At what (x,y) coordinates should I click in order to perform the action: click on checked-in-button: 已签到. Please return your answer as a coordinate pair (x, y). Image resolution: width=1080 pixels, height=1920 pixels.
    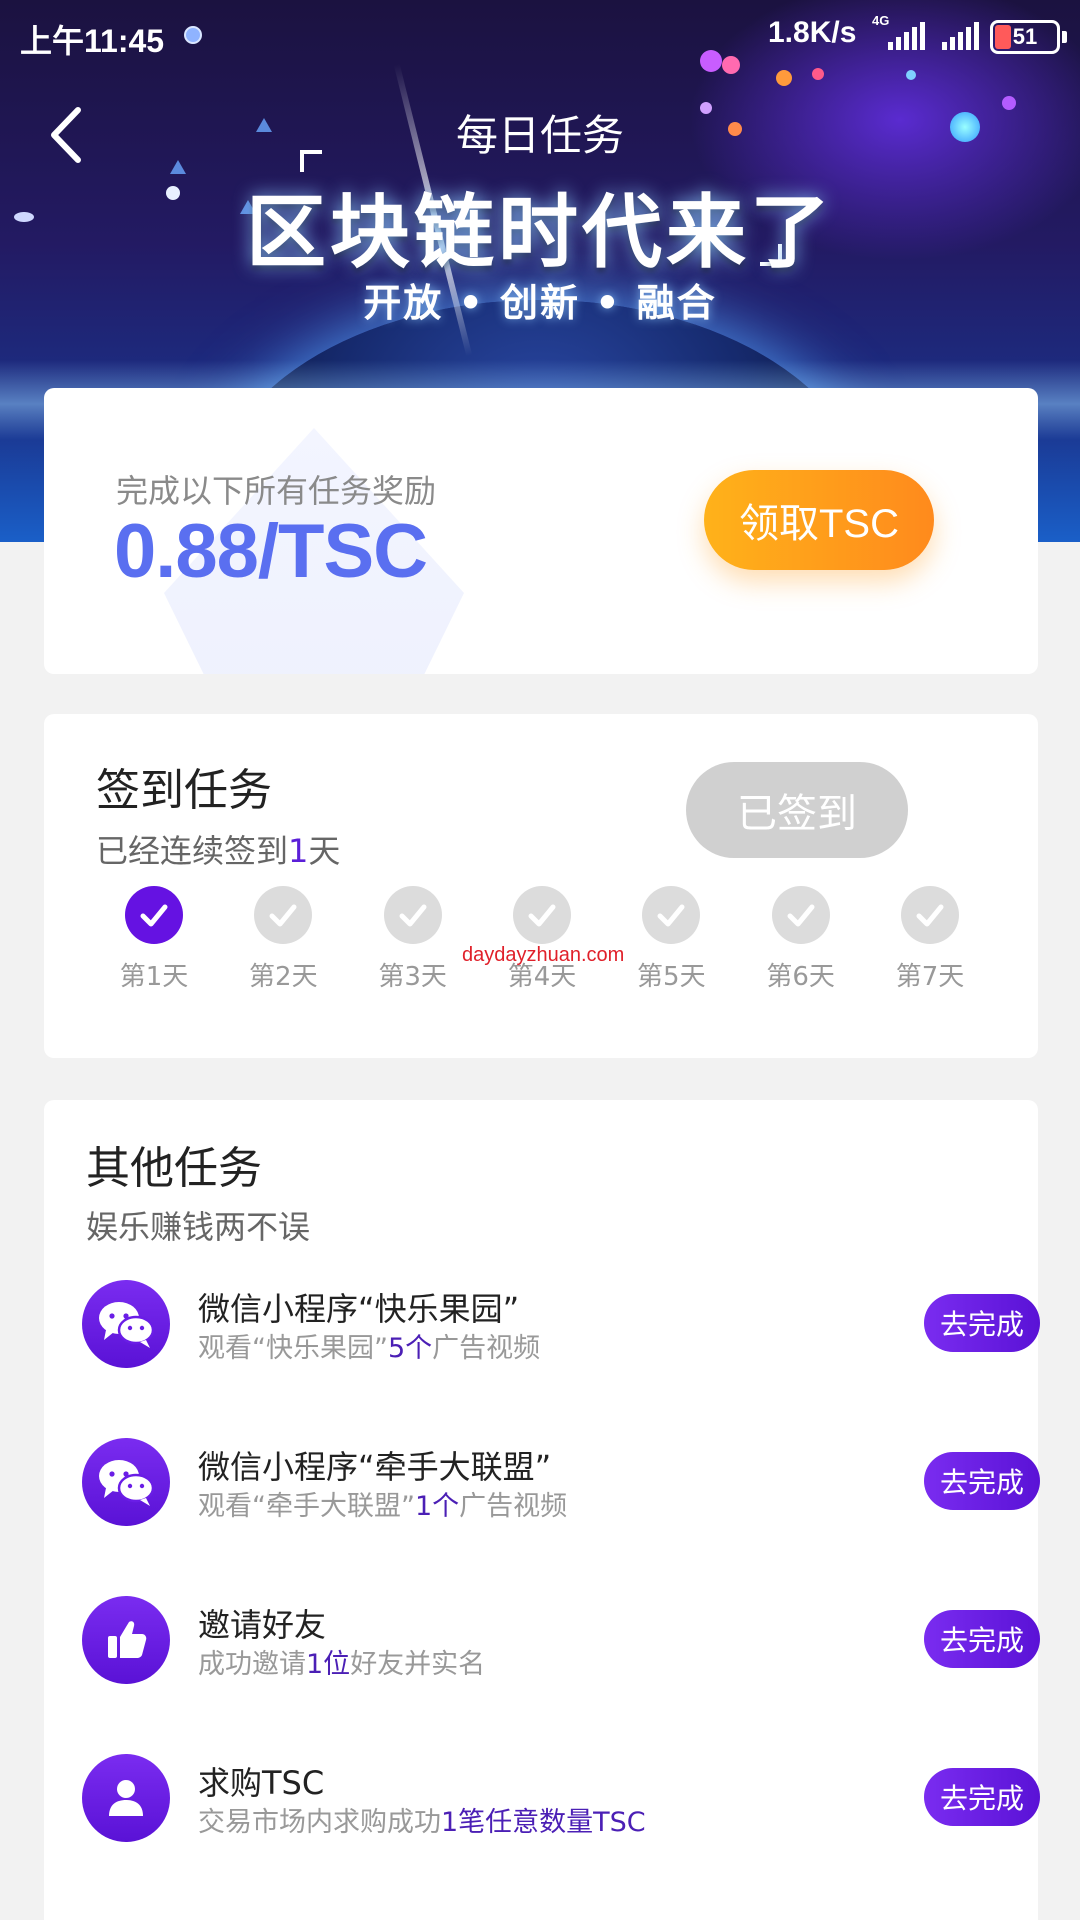
    Looking at the image, I should click on (797, 810).